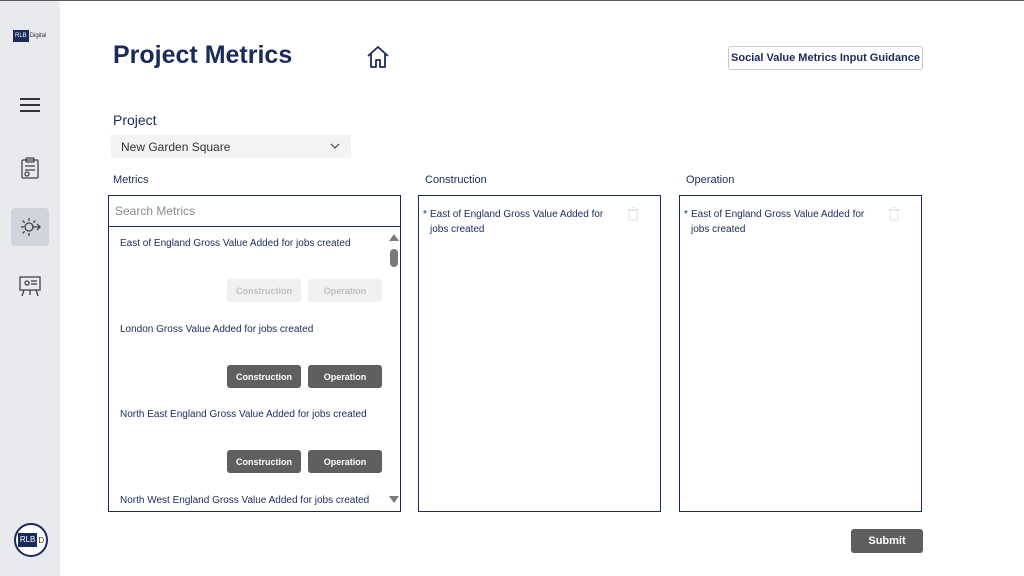 The image size is (1024, 576). What do you see at coordinates (394, 237) in the screenshot?
I see `scroll-up-arrow` at bounding box center [394, 237].